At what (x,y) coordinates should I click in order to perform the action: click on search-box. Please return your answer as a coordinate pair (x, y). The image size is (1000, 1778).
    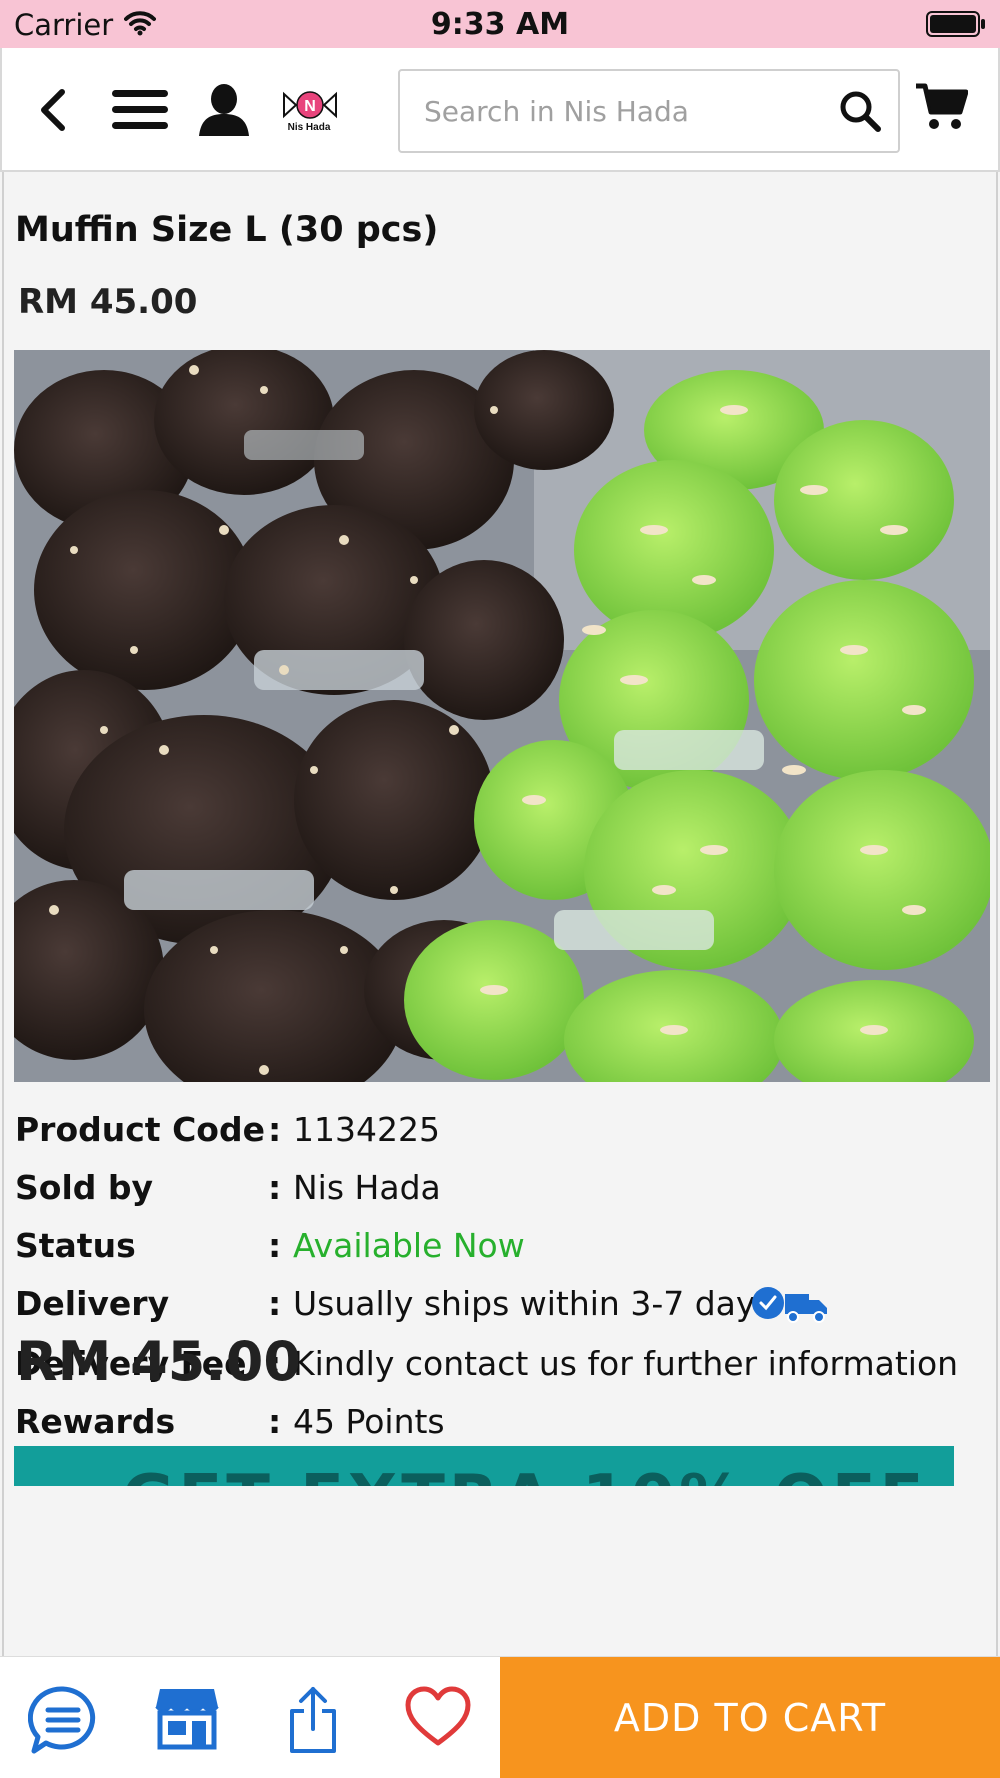
    Looking at the image, I should click on (649, 111).